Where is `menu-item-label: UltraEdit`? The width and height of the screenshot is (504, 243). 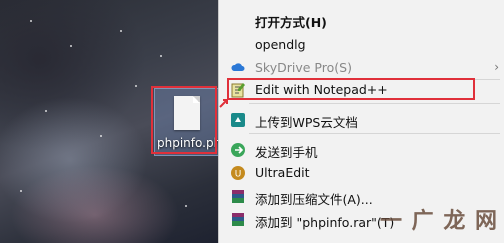
menu-item-label: UltraEdit is located at coordinates (282, 172).